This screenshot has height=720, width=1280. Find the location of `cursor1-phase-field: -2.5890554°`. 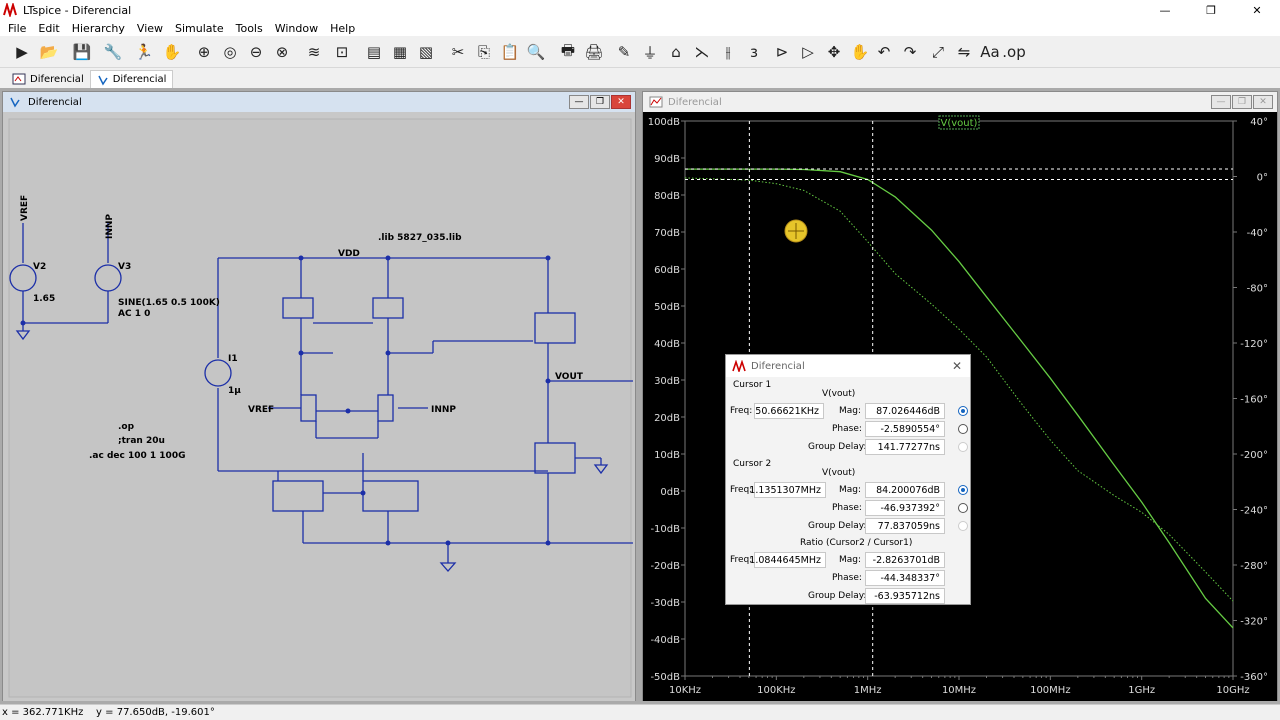

cursor1-phase-field: -2.5890554° is located at coordinates (905, 429).